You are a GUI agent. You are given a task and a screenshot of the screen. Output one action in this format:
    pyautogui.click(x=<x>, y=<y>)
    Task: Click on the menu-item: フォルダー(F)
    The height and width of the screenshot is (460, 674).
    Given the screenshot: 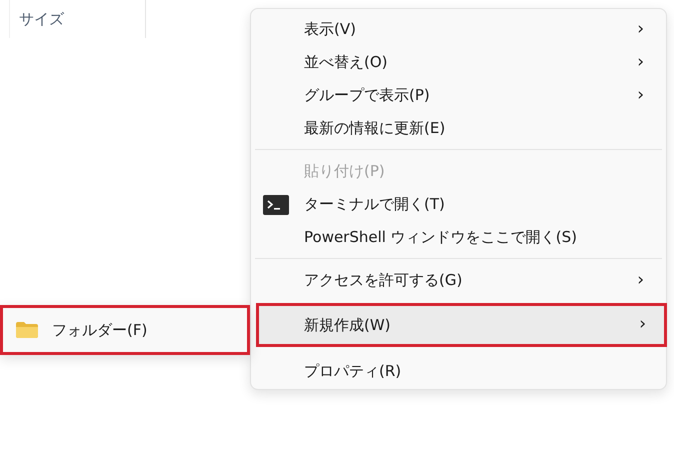 What is the action you would take?
    pyautogui.click(x=125, y=330)
    